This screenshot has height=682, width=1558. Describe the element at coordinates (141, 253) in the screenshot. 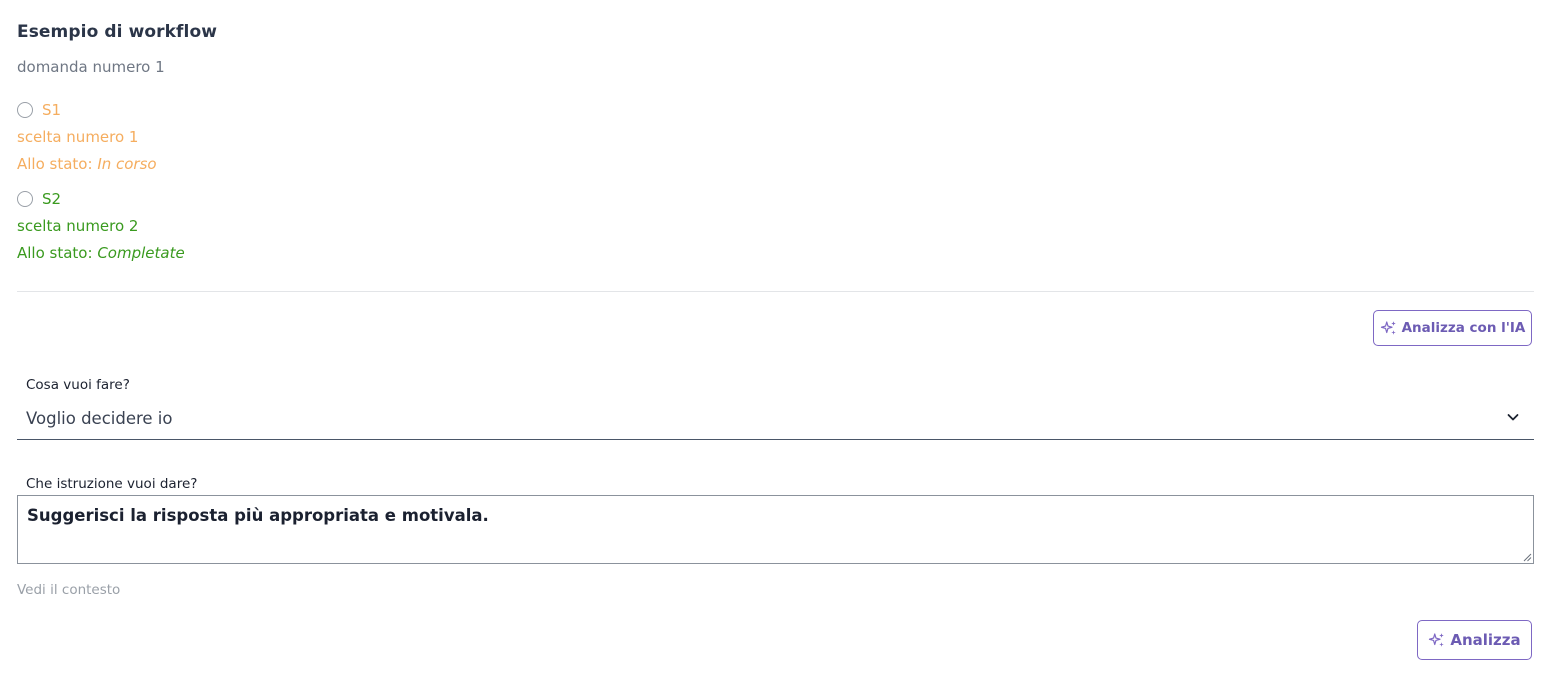

I see `option-s2-state-value: Completate` at that location.